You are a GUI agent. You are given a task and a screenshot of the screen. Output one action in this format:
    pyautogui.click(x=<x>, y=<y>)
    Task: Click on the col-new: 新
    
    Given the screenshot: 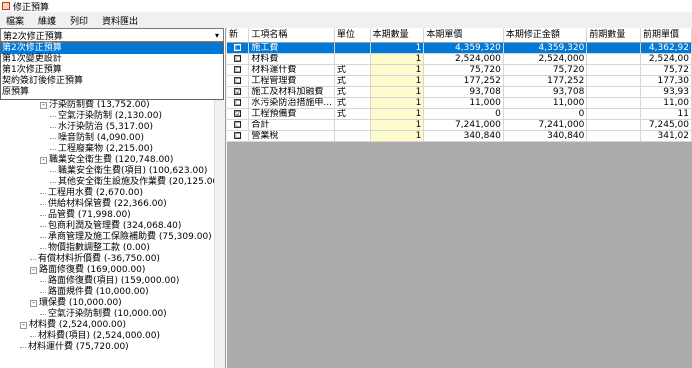 What is the action you would take?
    pyautogui.click(x=238, y=35)
    